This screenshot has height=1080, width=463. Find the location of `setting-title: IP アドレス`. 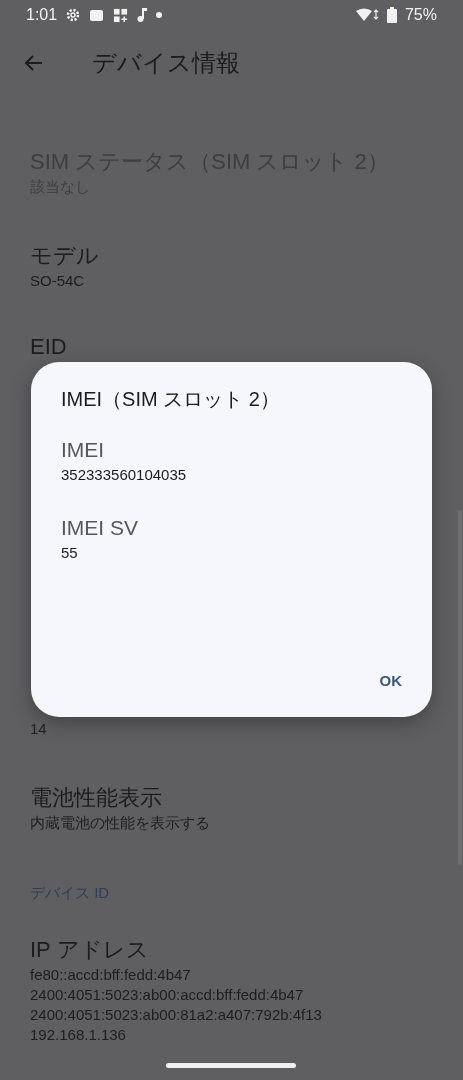

setting-title: IP アドレス is located at coordinates (89, 950).